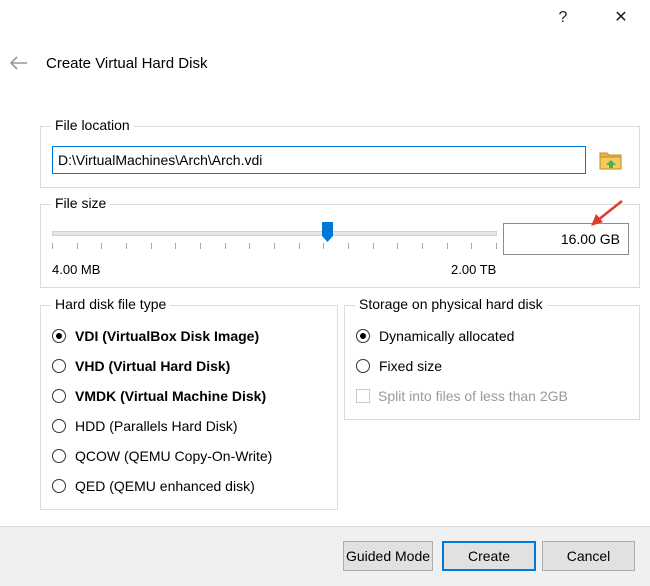  What do you see at coordinates (447, 336) in the screenshot?
I see `storage-label: Dynamically allocated` at bounding box center [447, 336].